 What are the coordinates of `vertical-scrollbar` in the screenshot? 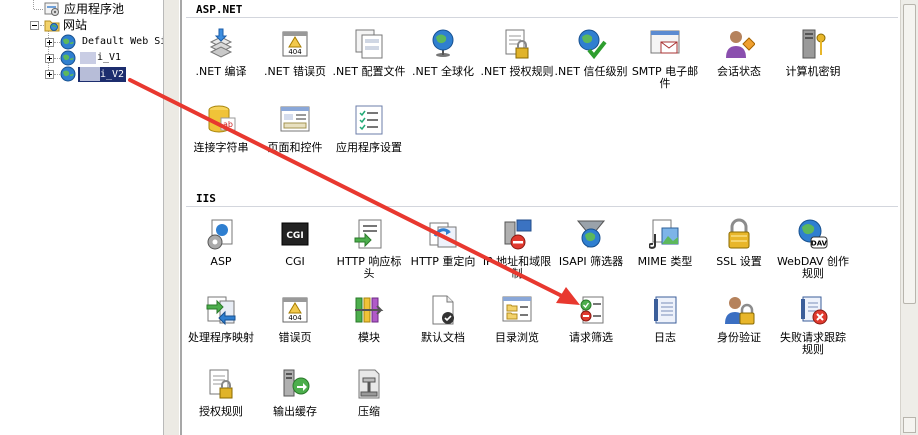 It's located at (909, 217).